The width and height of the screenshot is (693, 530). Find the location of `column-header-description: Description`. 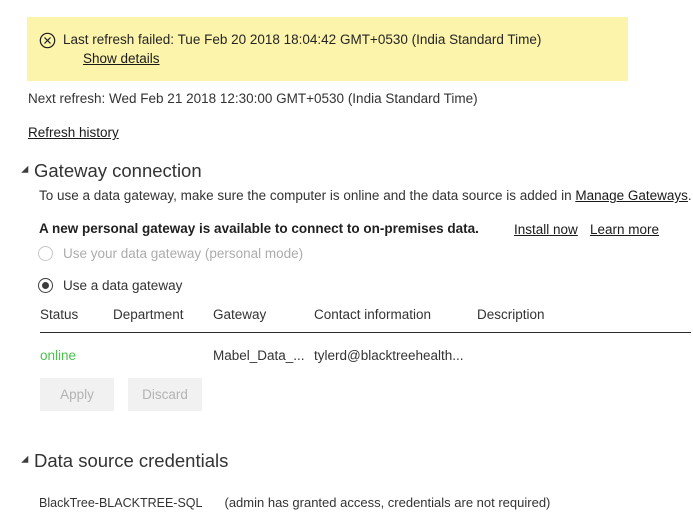

column-header-description: Description is located at coordinates (584, 320).